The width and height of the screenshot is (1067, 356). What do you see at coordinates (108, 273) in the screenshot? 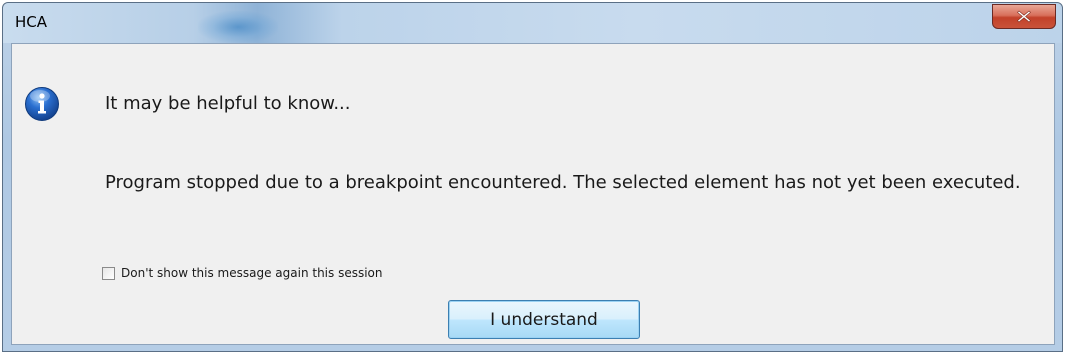
I see `dont-show-again-checkbox` at bounding box center [108, 273].